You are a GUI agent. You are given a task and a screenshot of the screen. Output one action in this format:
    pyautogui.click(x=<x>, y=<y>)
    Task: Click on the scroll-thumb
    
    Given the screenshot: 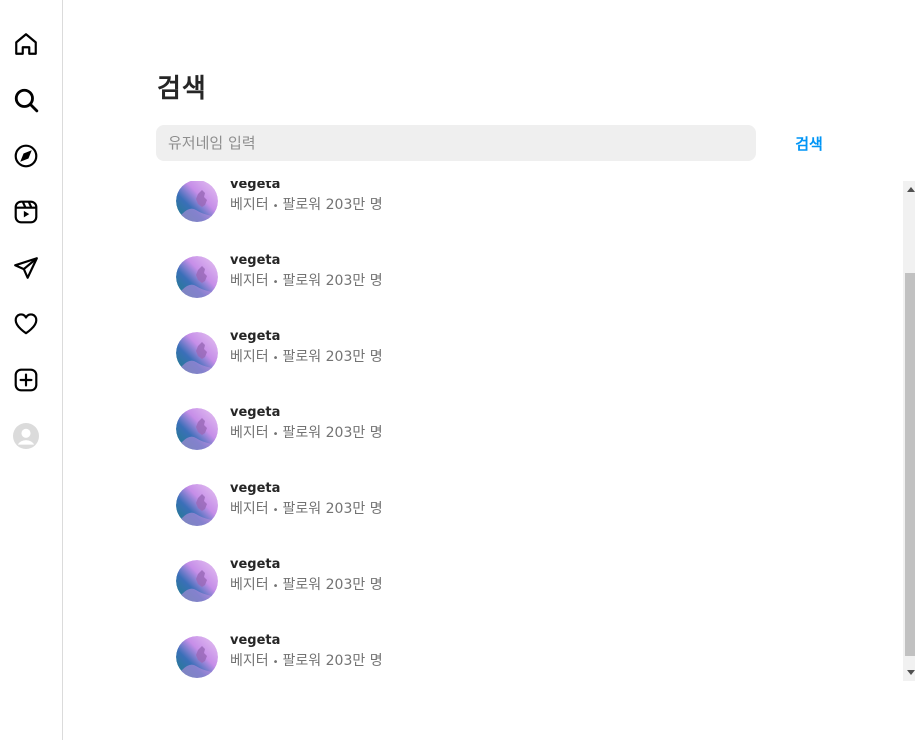 What is the action you would take?
    pyautogui.click(x=910, y=464)
    